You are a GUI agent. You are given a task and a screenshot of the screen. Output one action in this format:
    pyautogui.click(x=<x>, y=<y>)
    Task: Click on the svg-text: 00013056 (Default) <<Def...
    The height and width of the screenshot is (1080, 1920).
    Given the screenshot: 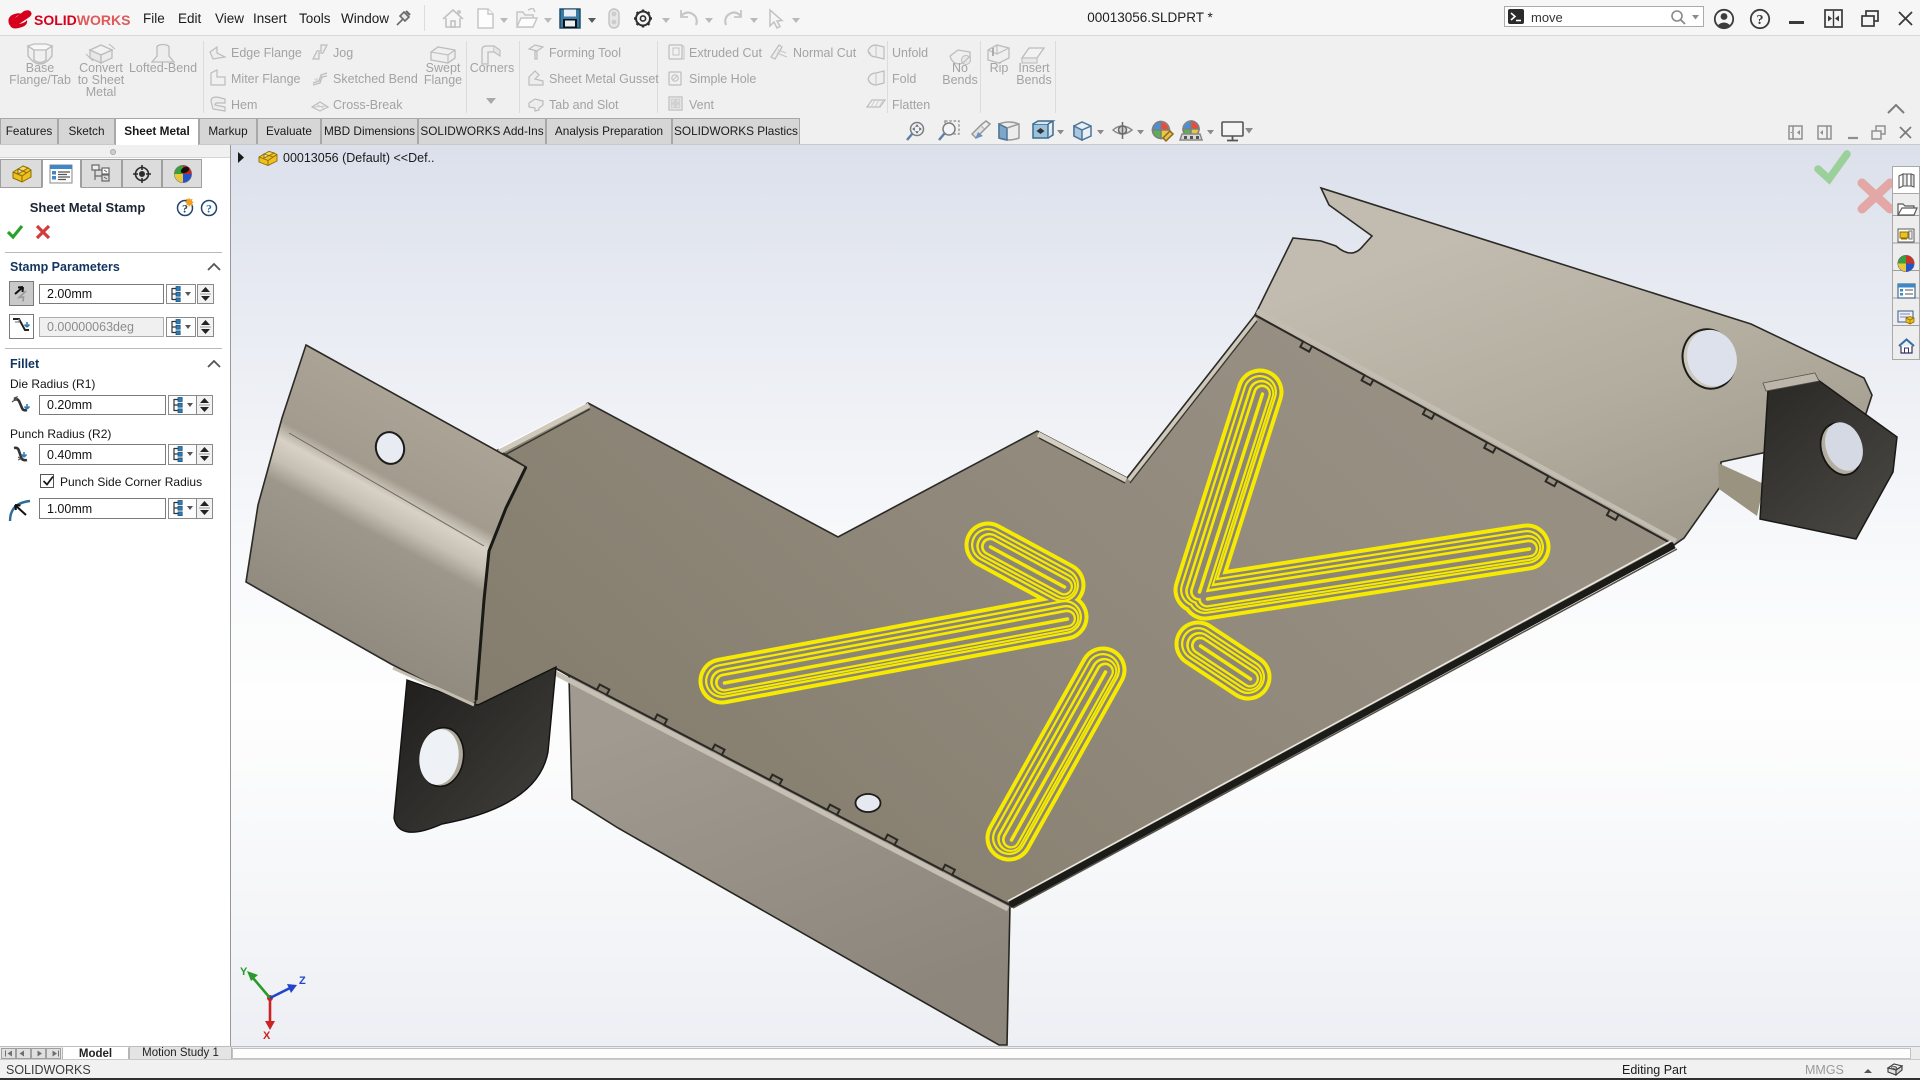 What is the action you would take?
    pyautogui.click(x=359, y=158)
    